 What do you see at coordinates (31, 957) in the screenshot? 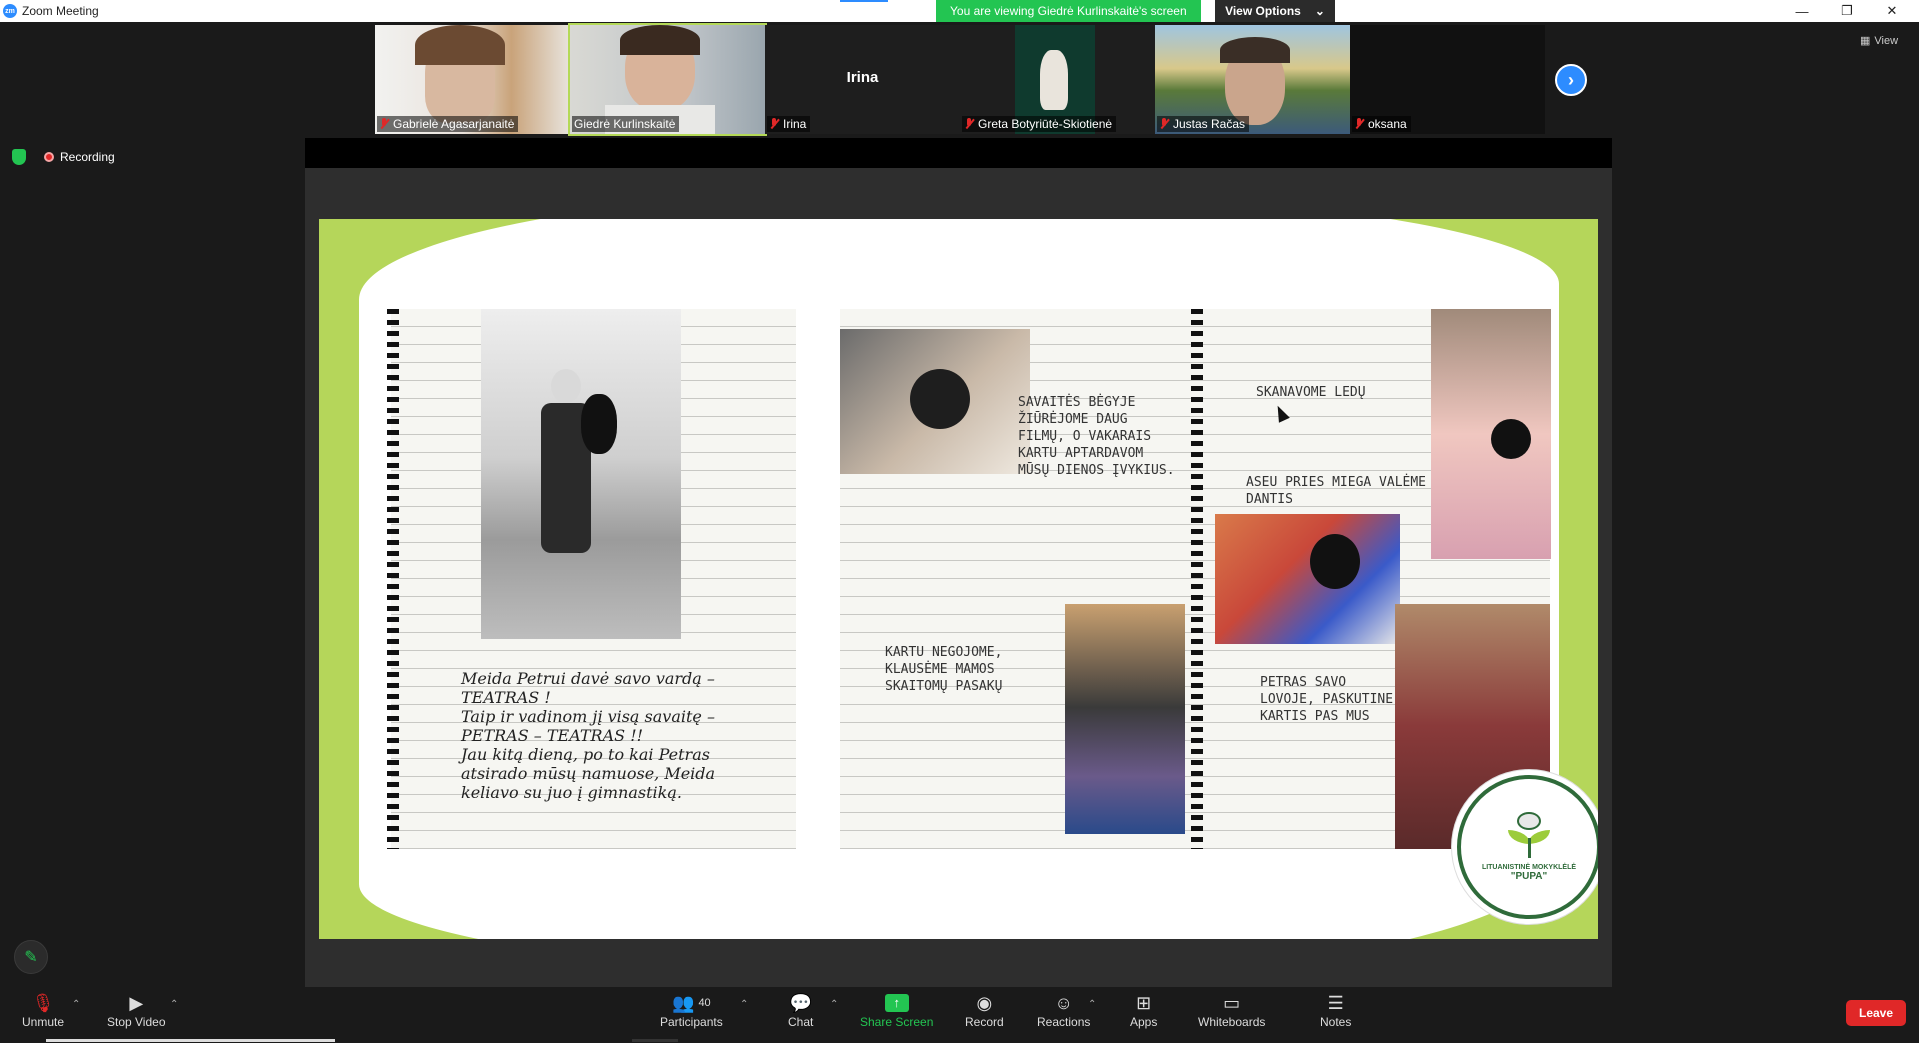
I see `annotate-pencil-icon: ✎` at bounding box center [31, 957].